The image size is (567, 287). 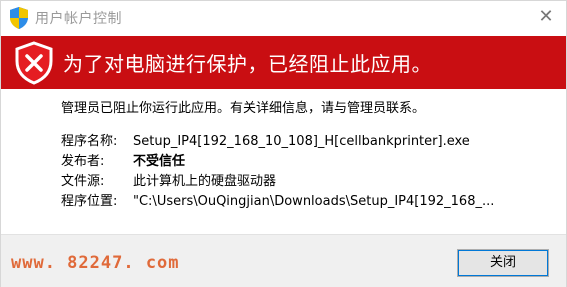 I want to click on admin-message: 管理员已阻止你运行此应用。有关详细信息，请与管理员联系。, so click(x=243, y=108).